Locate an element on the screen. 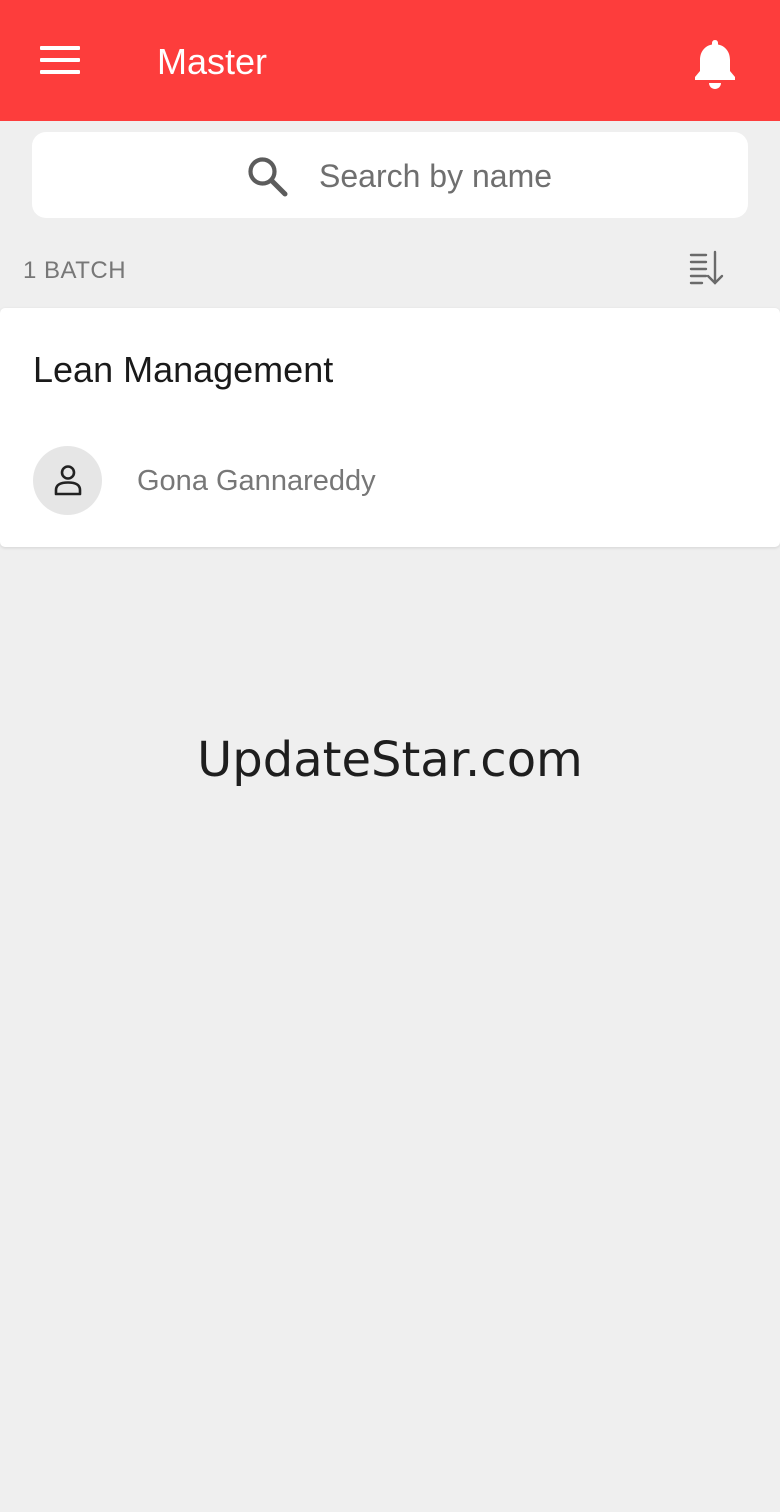  notifications-button is located at coordinates (715, 63).